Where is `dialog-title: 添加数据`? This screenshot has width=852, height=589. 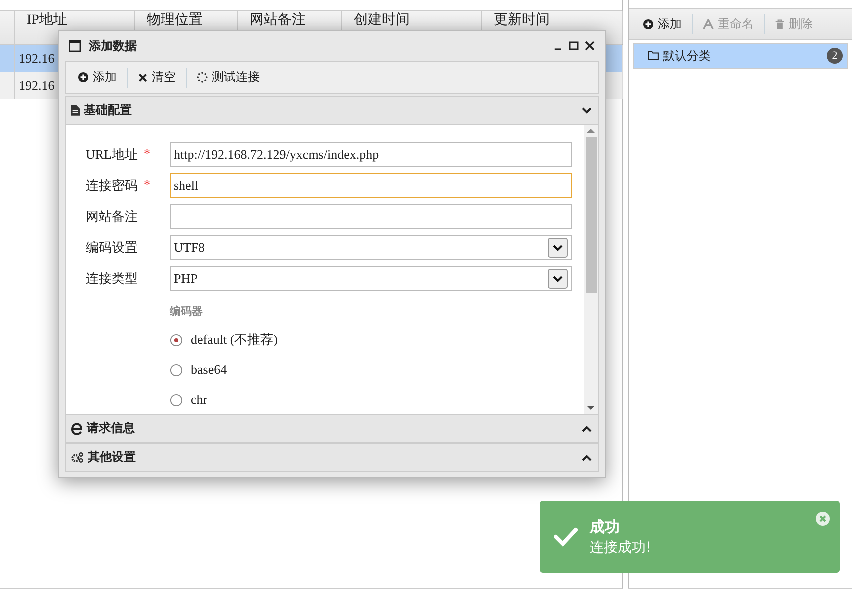
dialog-title: 添加数据 is located at coordinates (113, 46).